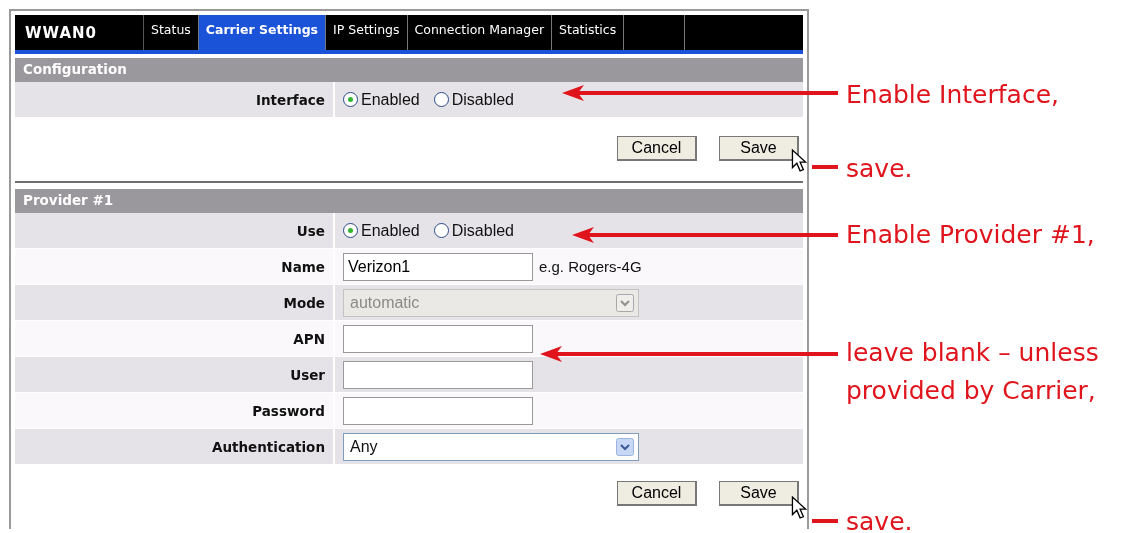 The image size is (1141, 533). Describe the element at coordinates (310, 230) in the screenshot. I see `field-label: Use` at that location.